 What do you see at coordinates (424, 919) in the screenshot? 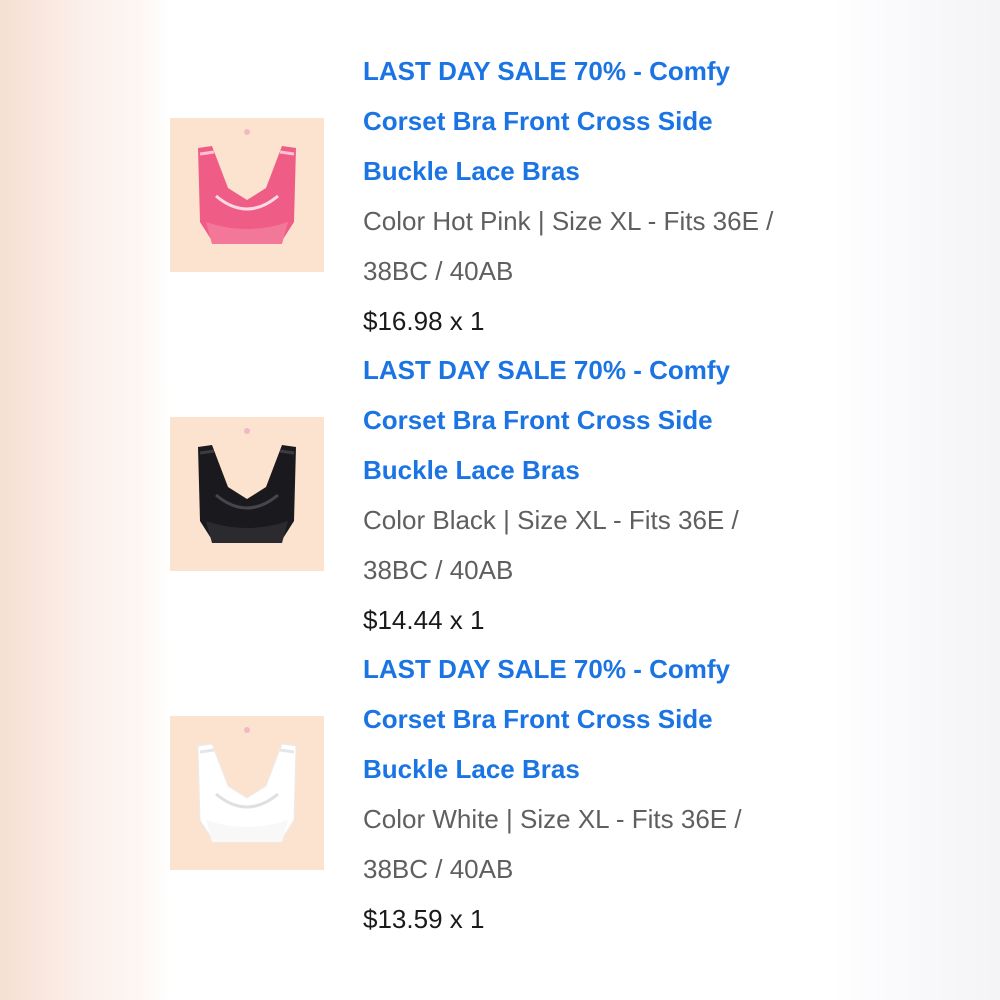
I see `price-quantity: $13.59 x 1` at bounding box center [424, 919].